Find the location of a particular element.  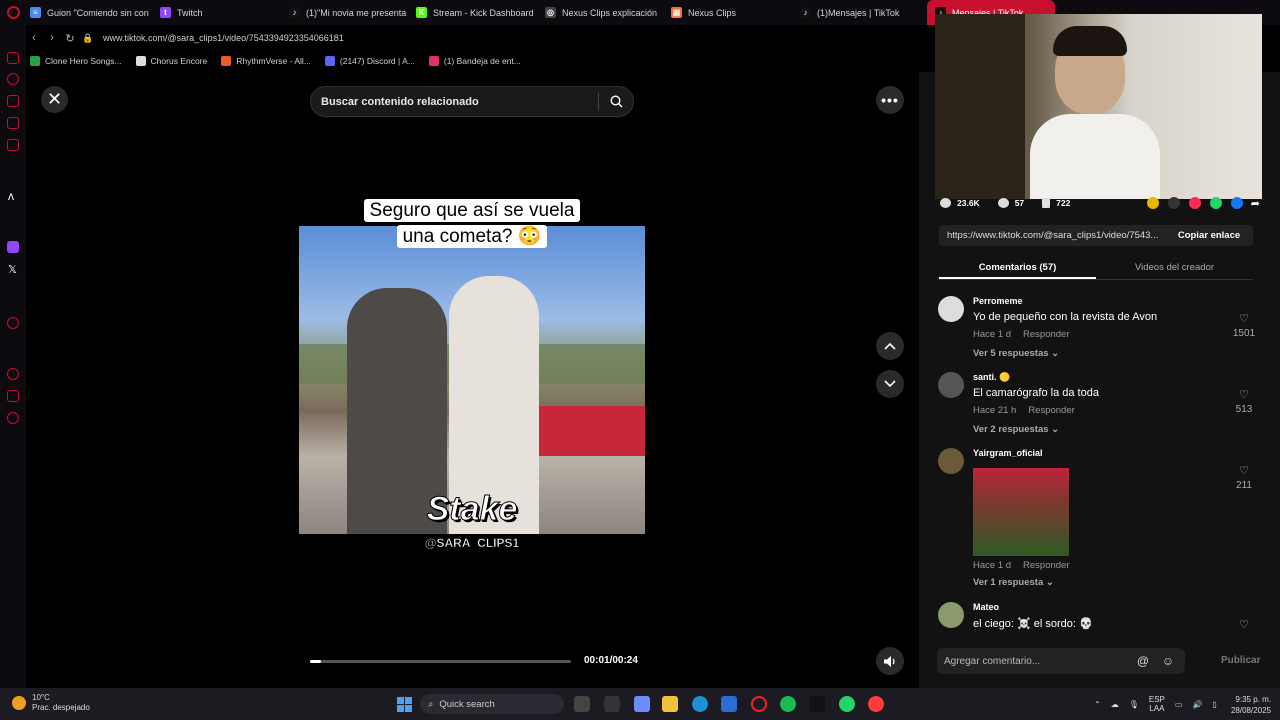

tab-creator-videos: Videos del creador is located at coordinates (1174, 267).